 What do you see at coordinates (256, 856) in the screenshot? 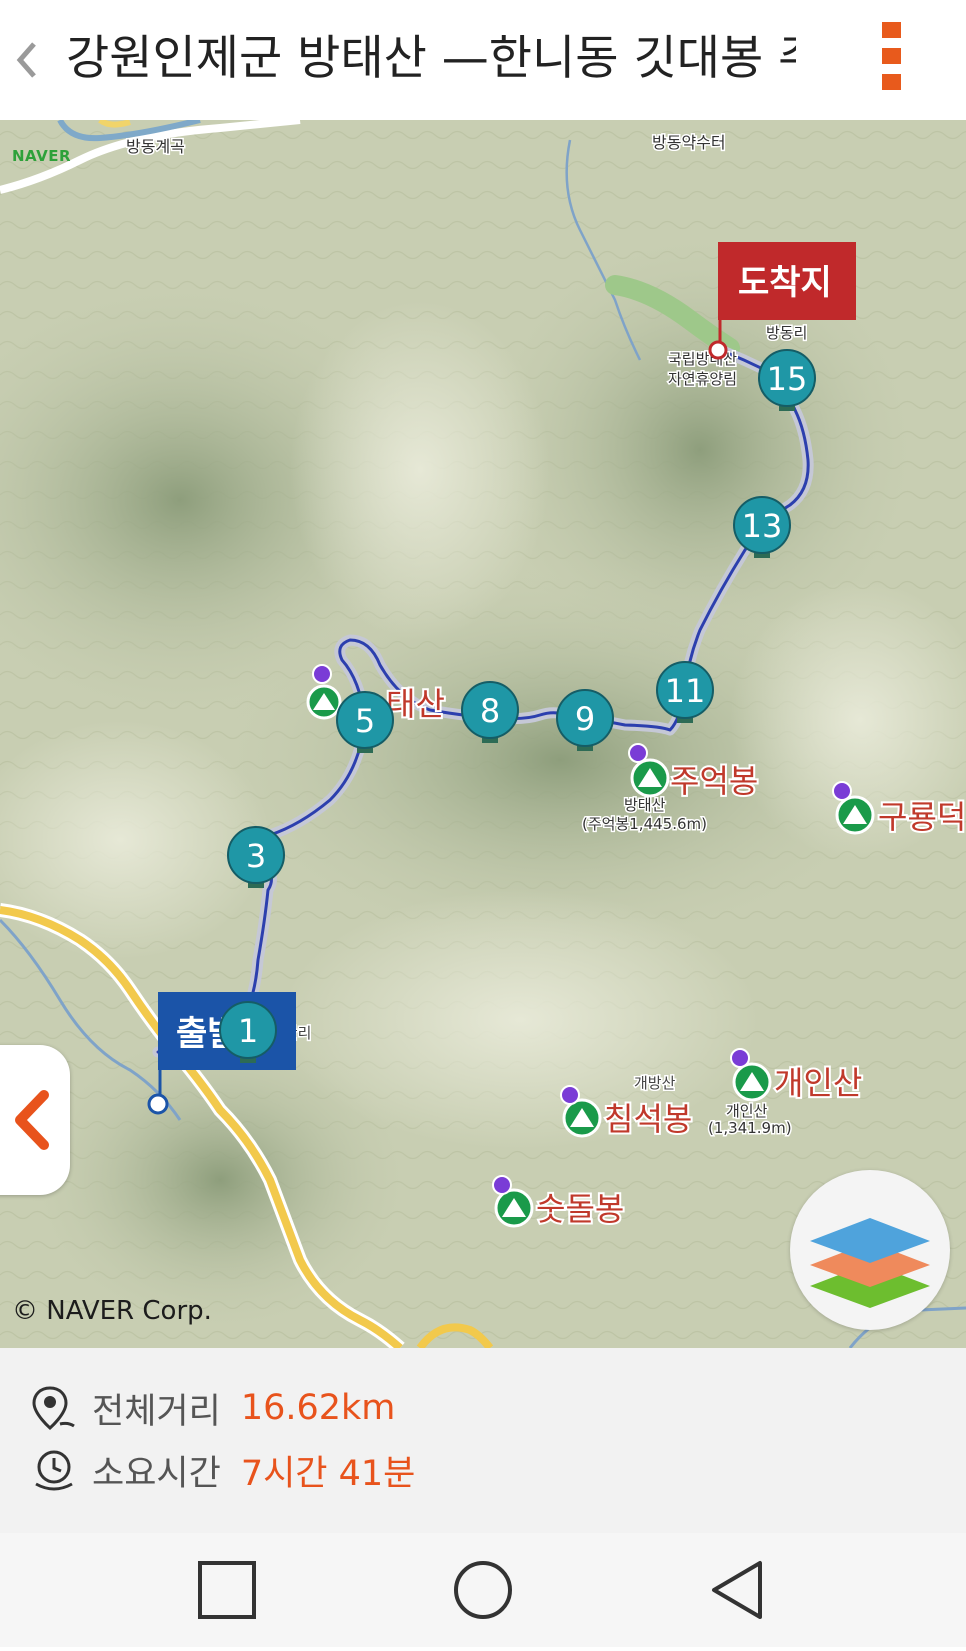
I see `waypoint-number: 3` at bounding box center [256, 856].